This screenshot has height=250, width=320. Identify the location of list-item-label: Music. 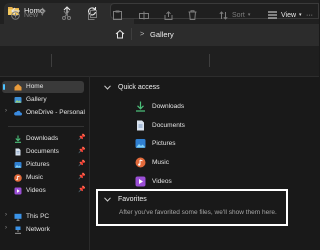
(160, 162).